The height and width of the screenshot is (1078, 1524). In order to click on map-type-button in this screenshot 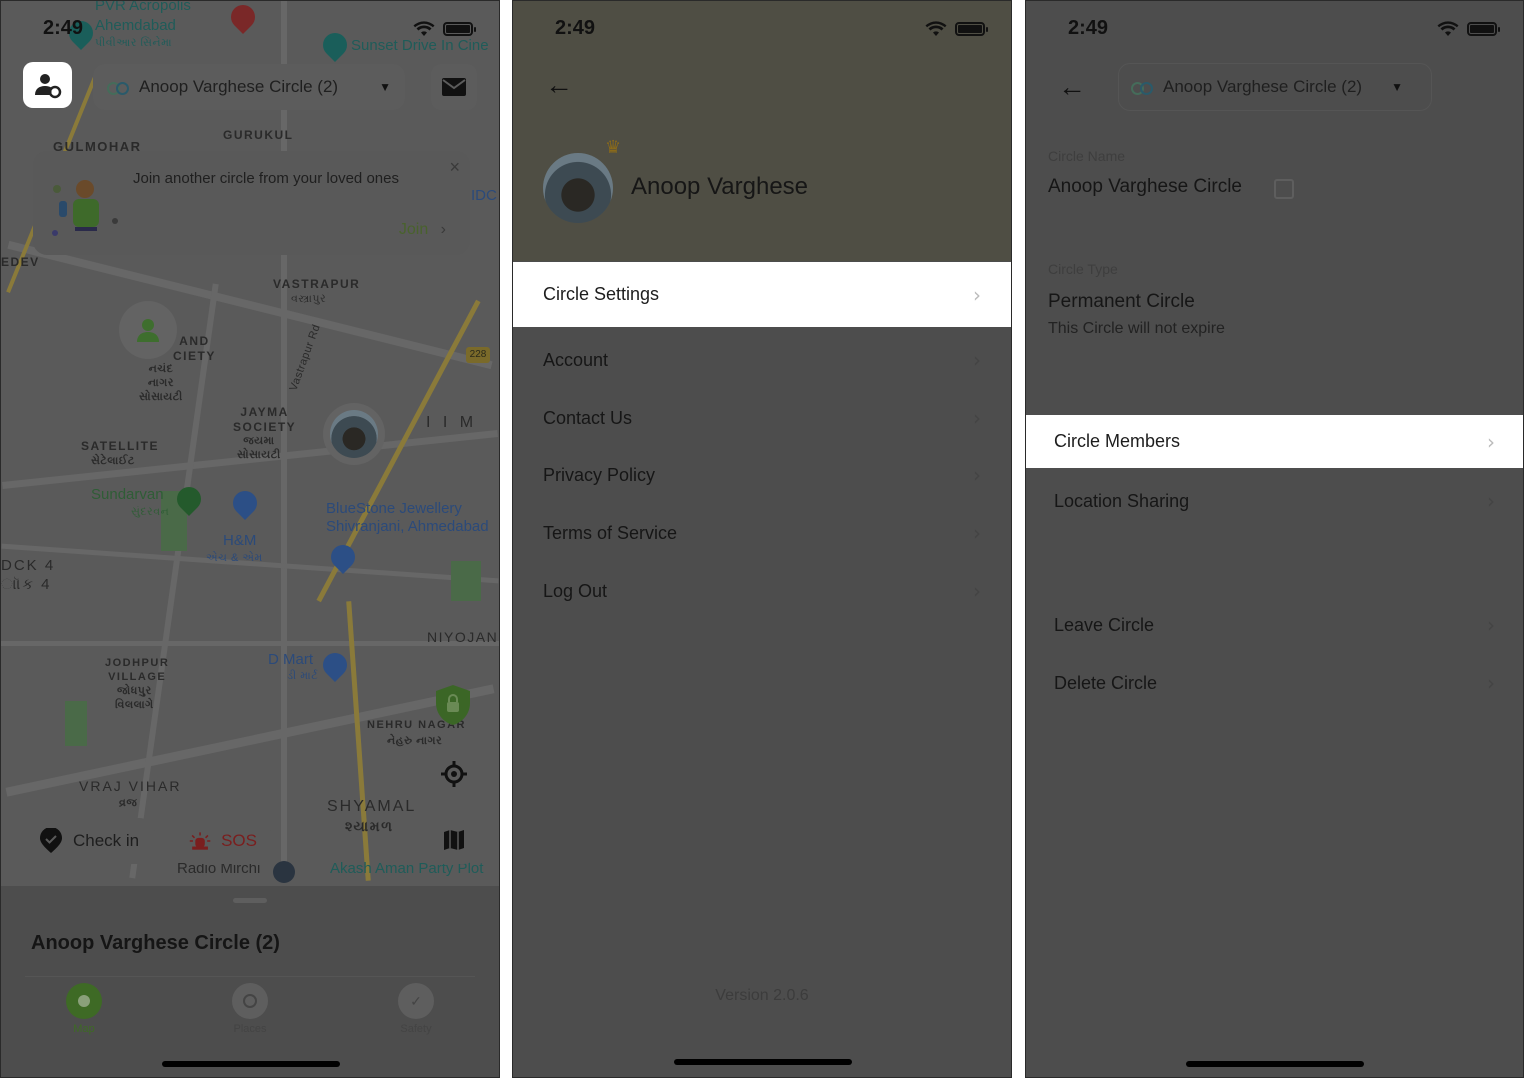, I will do `click(454, 840)`.